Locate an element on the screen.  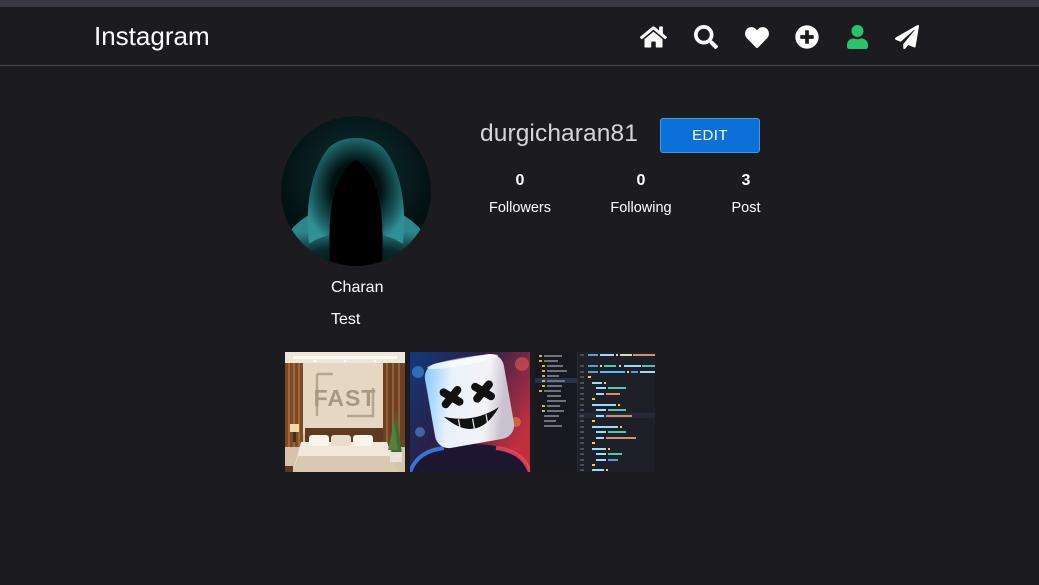
heart-icon is located at coordinates (757, 37).